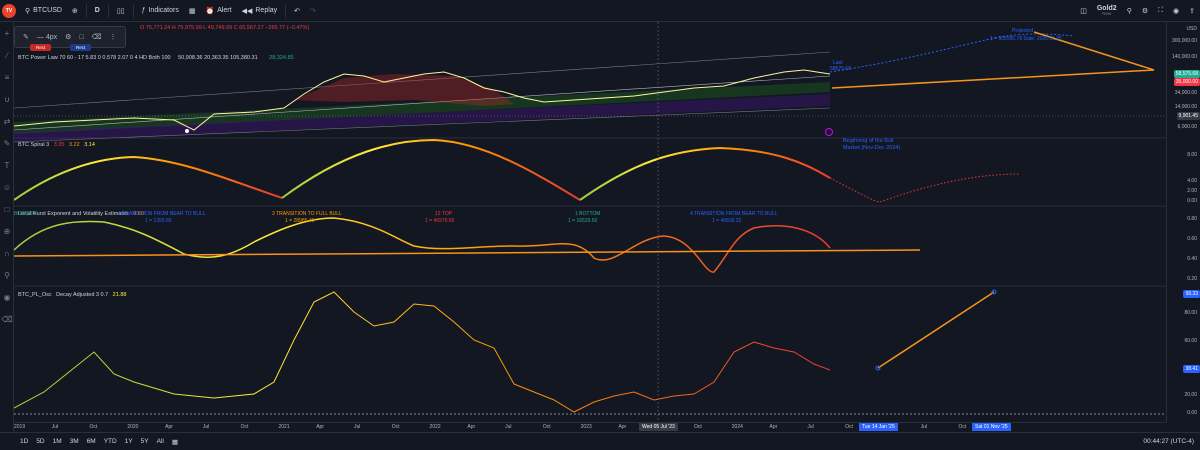  Describe the element at coordinates (1191, 29) in the screenshot. I see `axis-label: USD` at that location.